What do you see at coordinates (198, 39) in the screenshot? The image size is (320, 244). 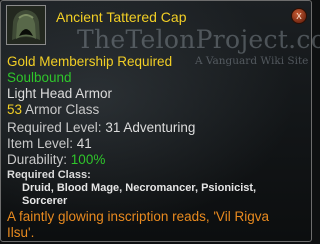 I see `watermark-title: TheTelonProject.com` at bounding box center [198, 39].